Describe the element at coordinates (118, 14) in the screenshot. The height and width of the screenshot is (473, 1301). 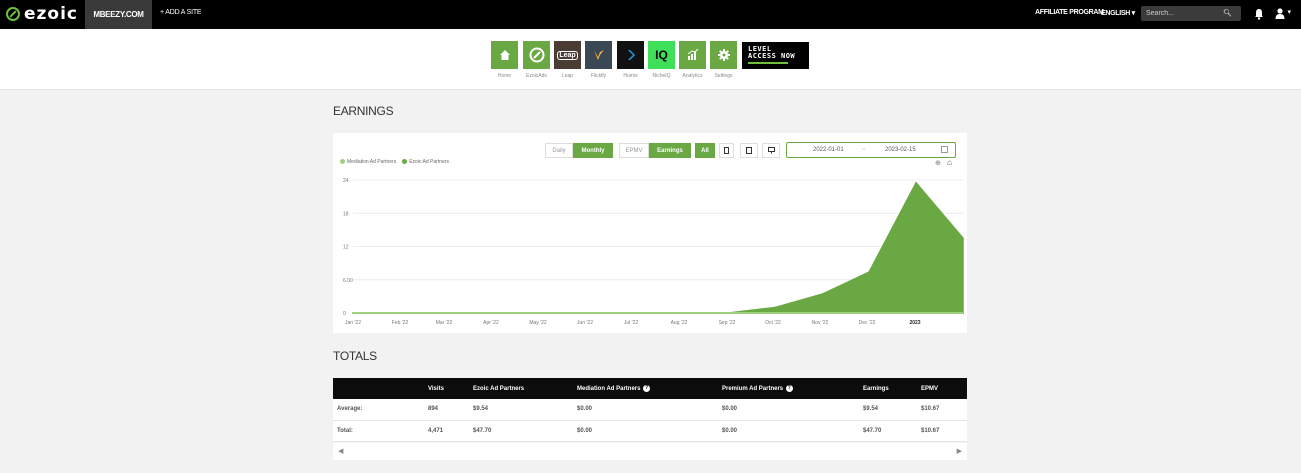
I see `site-tab: MBEEZY.COM` at that location.